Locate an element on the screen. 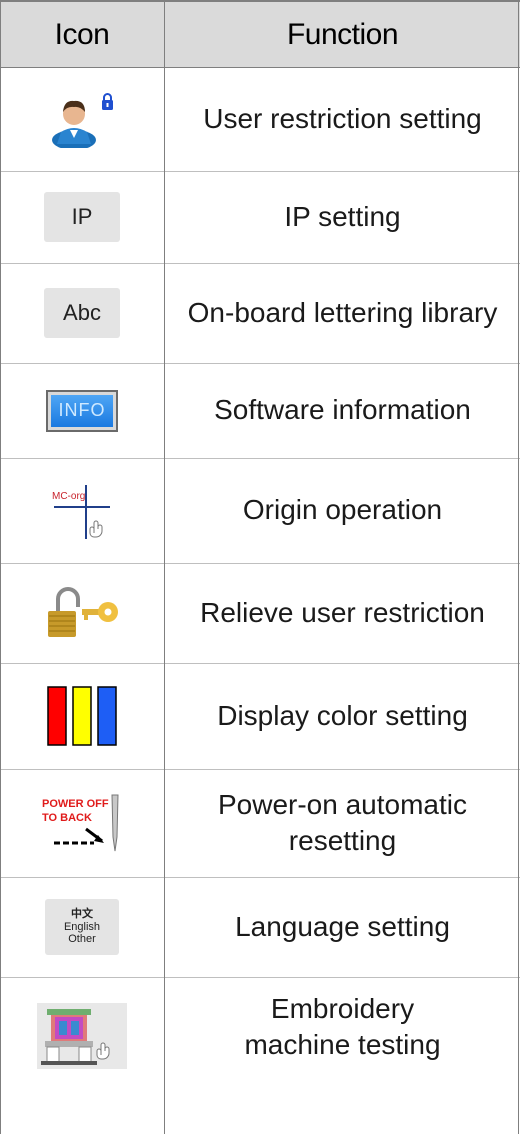  table-row: Display color setting is located at coordinates (260, 716).